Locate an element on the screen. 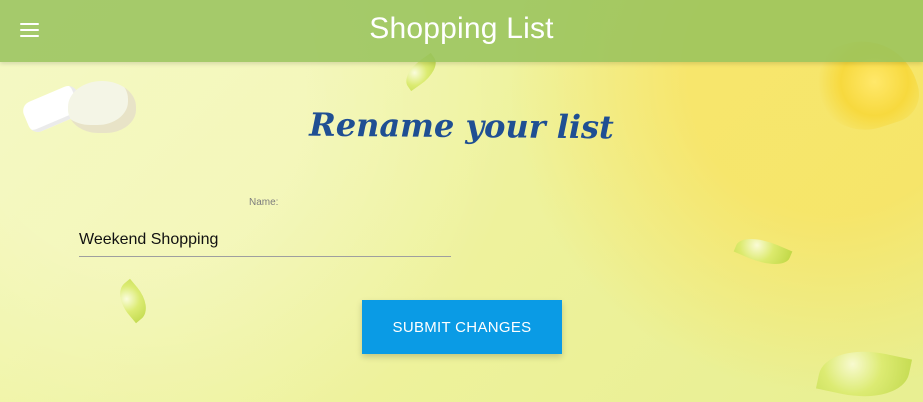 This screenshot has height=402, width=923. submit-changes-button: SUBMIT CHANGES is located at coordinates (462, 327).